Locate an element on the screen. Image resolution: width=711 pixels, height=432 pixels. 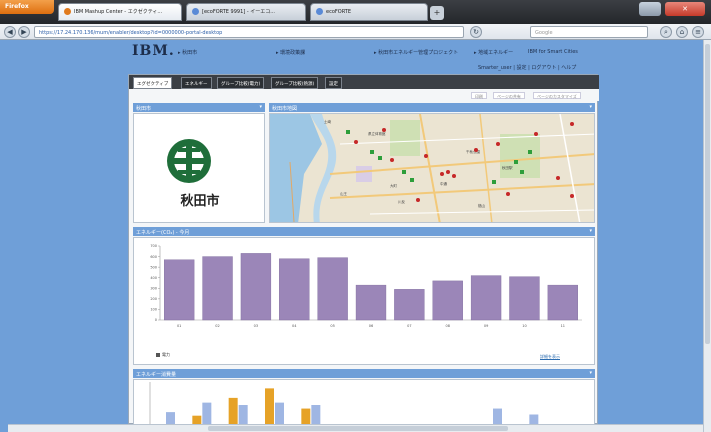
reload-icon: ↻ is located at coordinates (476, 32).